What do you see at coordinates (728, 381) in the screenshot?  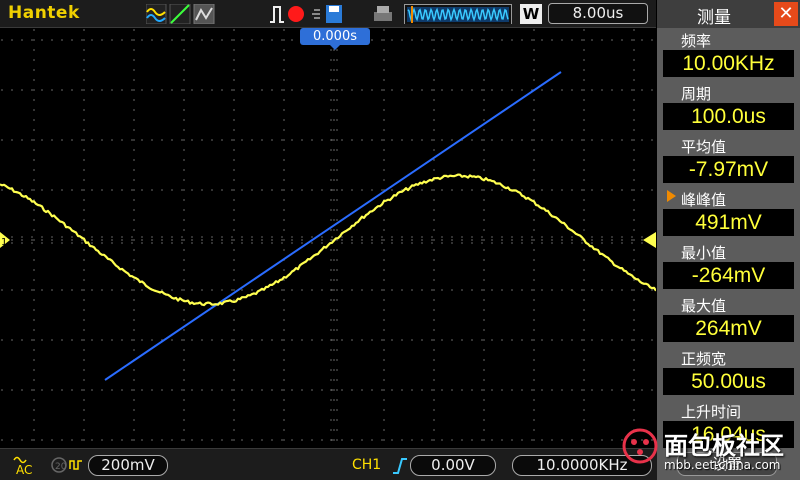 I see `measure-value: 50.00us` at bounding box center [728, 381].